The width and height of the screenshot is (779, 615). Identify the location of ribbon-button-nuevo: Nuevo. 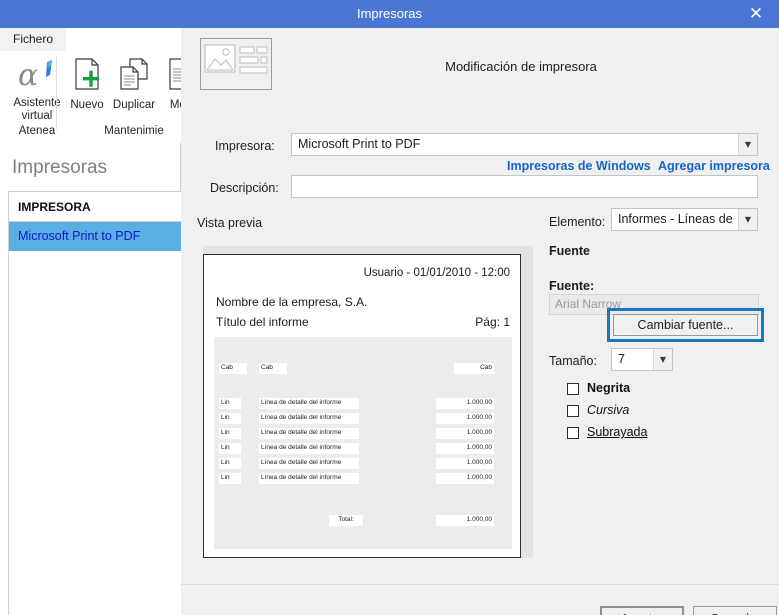
(87, 84).